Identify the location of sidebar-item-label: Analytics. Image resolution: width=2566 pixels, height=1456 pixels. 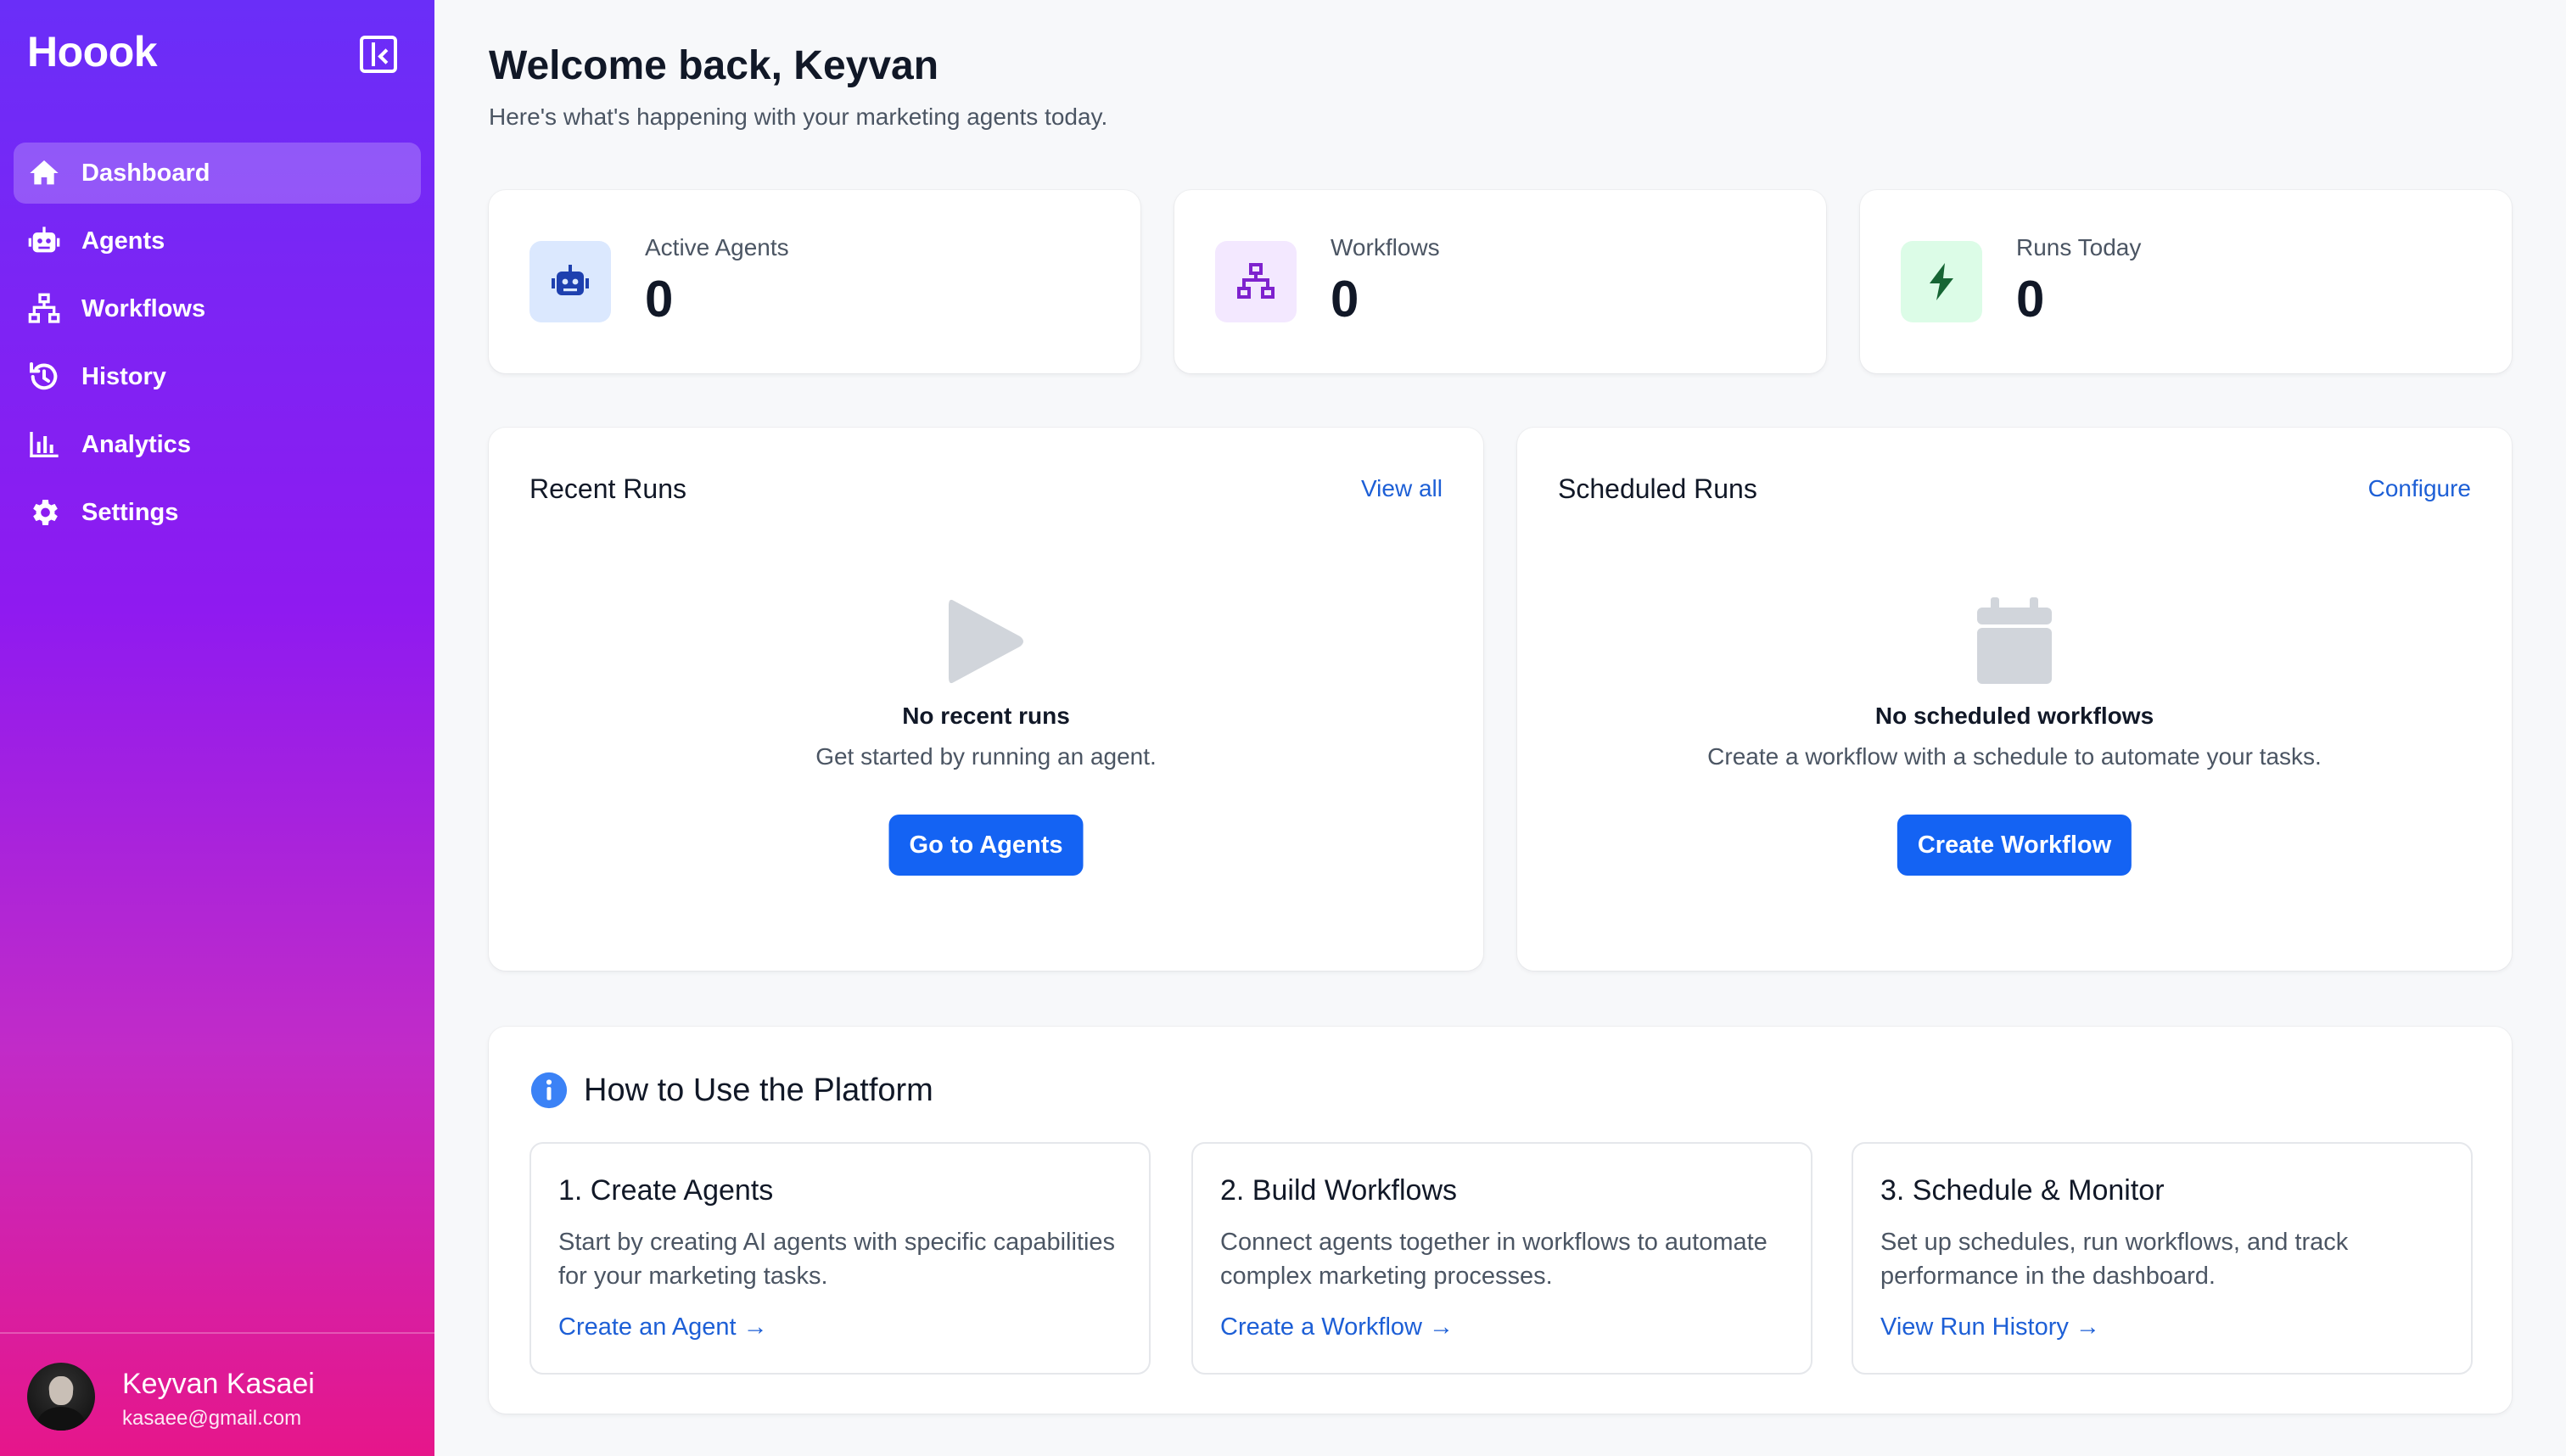
(136, 444).